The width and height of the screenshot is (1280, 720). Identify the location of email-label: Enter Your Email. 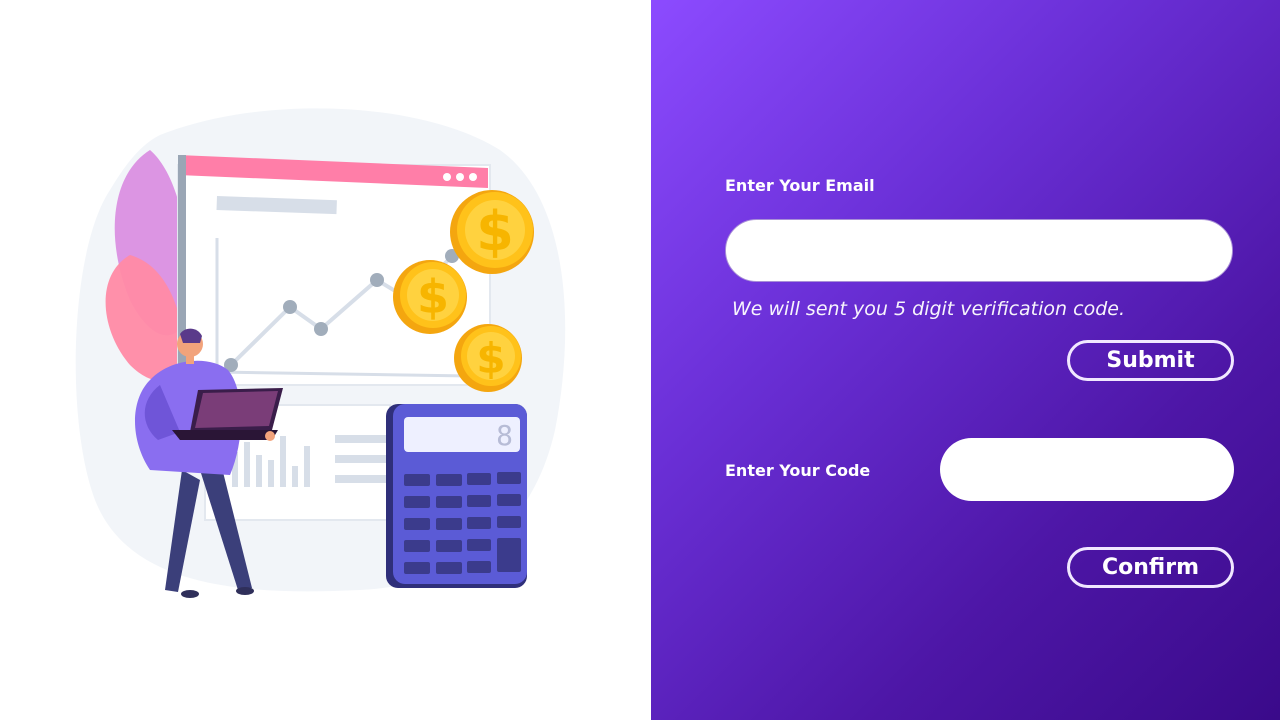
(800, 185).